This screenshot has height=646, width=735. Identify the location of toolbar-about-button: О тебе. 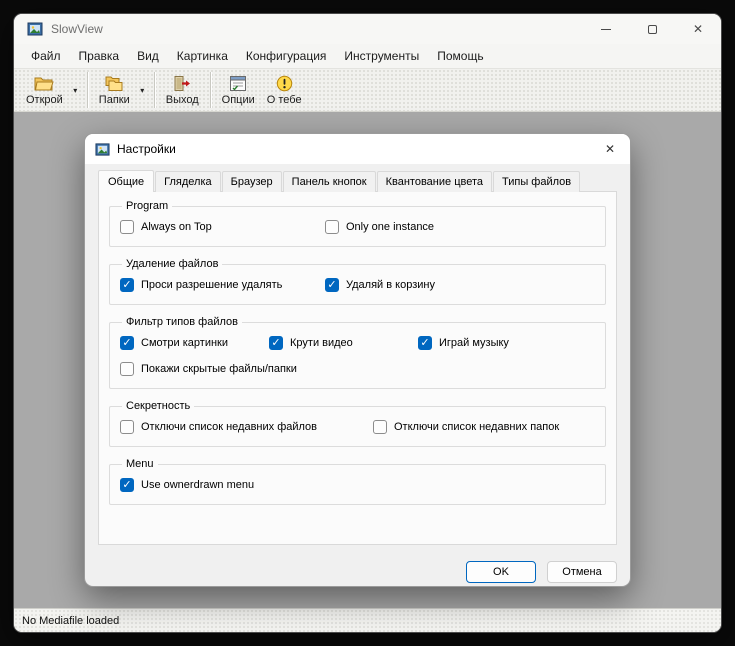
(284, 90).